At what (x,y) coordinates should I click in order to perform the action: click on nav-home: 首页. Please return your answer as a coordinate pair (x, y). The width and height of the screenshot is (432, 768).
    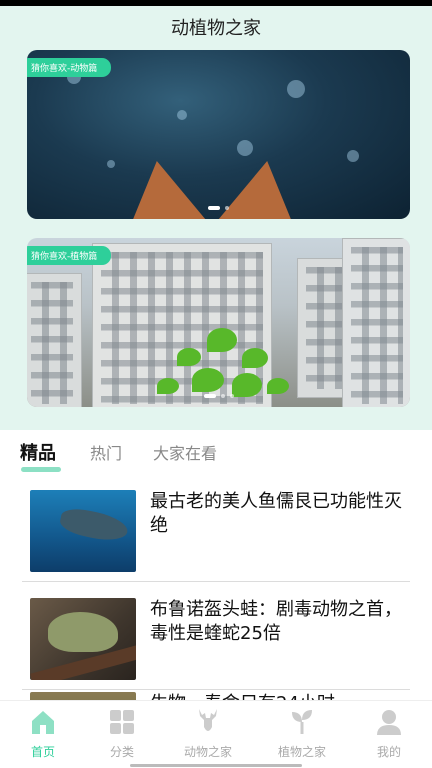
    Looking at the image, I should click on (43, 733).